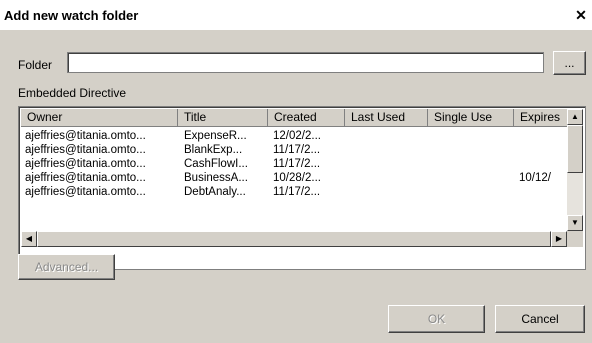 The height and width of the screenshot is (343, 592). What do you see at coordinates (541, 118) in the screenshot?
I see `column-header-expires: Expires` at bounding box center [541, 118].